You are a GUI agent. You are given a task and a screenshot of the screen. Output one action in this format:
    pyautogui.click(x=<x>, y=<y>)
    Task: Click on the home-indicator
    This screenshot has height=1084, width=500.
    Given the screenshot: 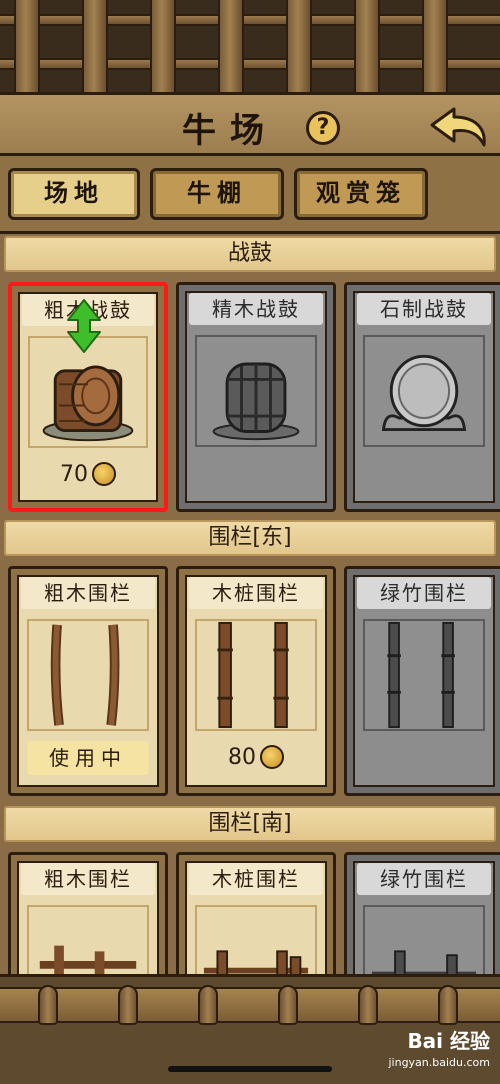 What is the action you would take?
    pyautogui.click(x=250, y=1069)
    